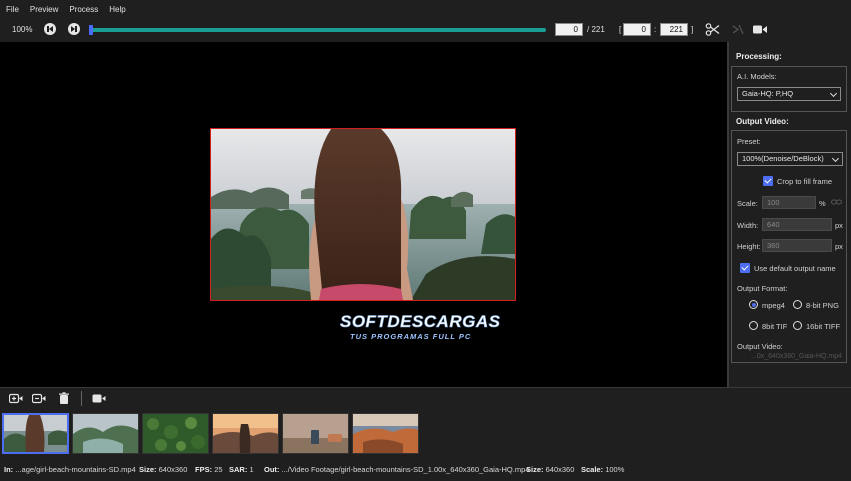  Describe the element at coordinates (839, 246) in the screenshot. I see `height-unit: px` at that location.